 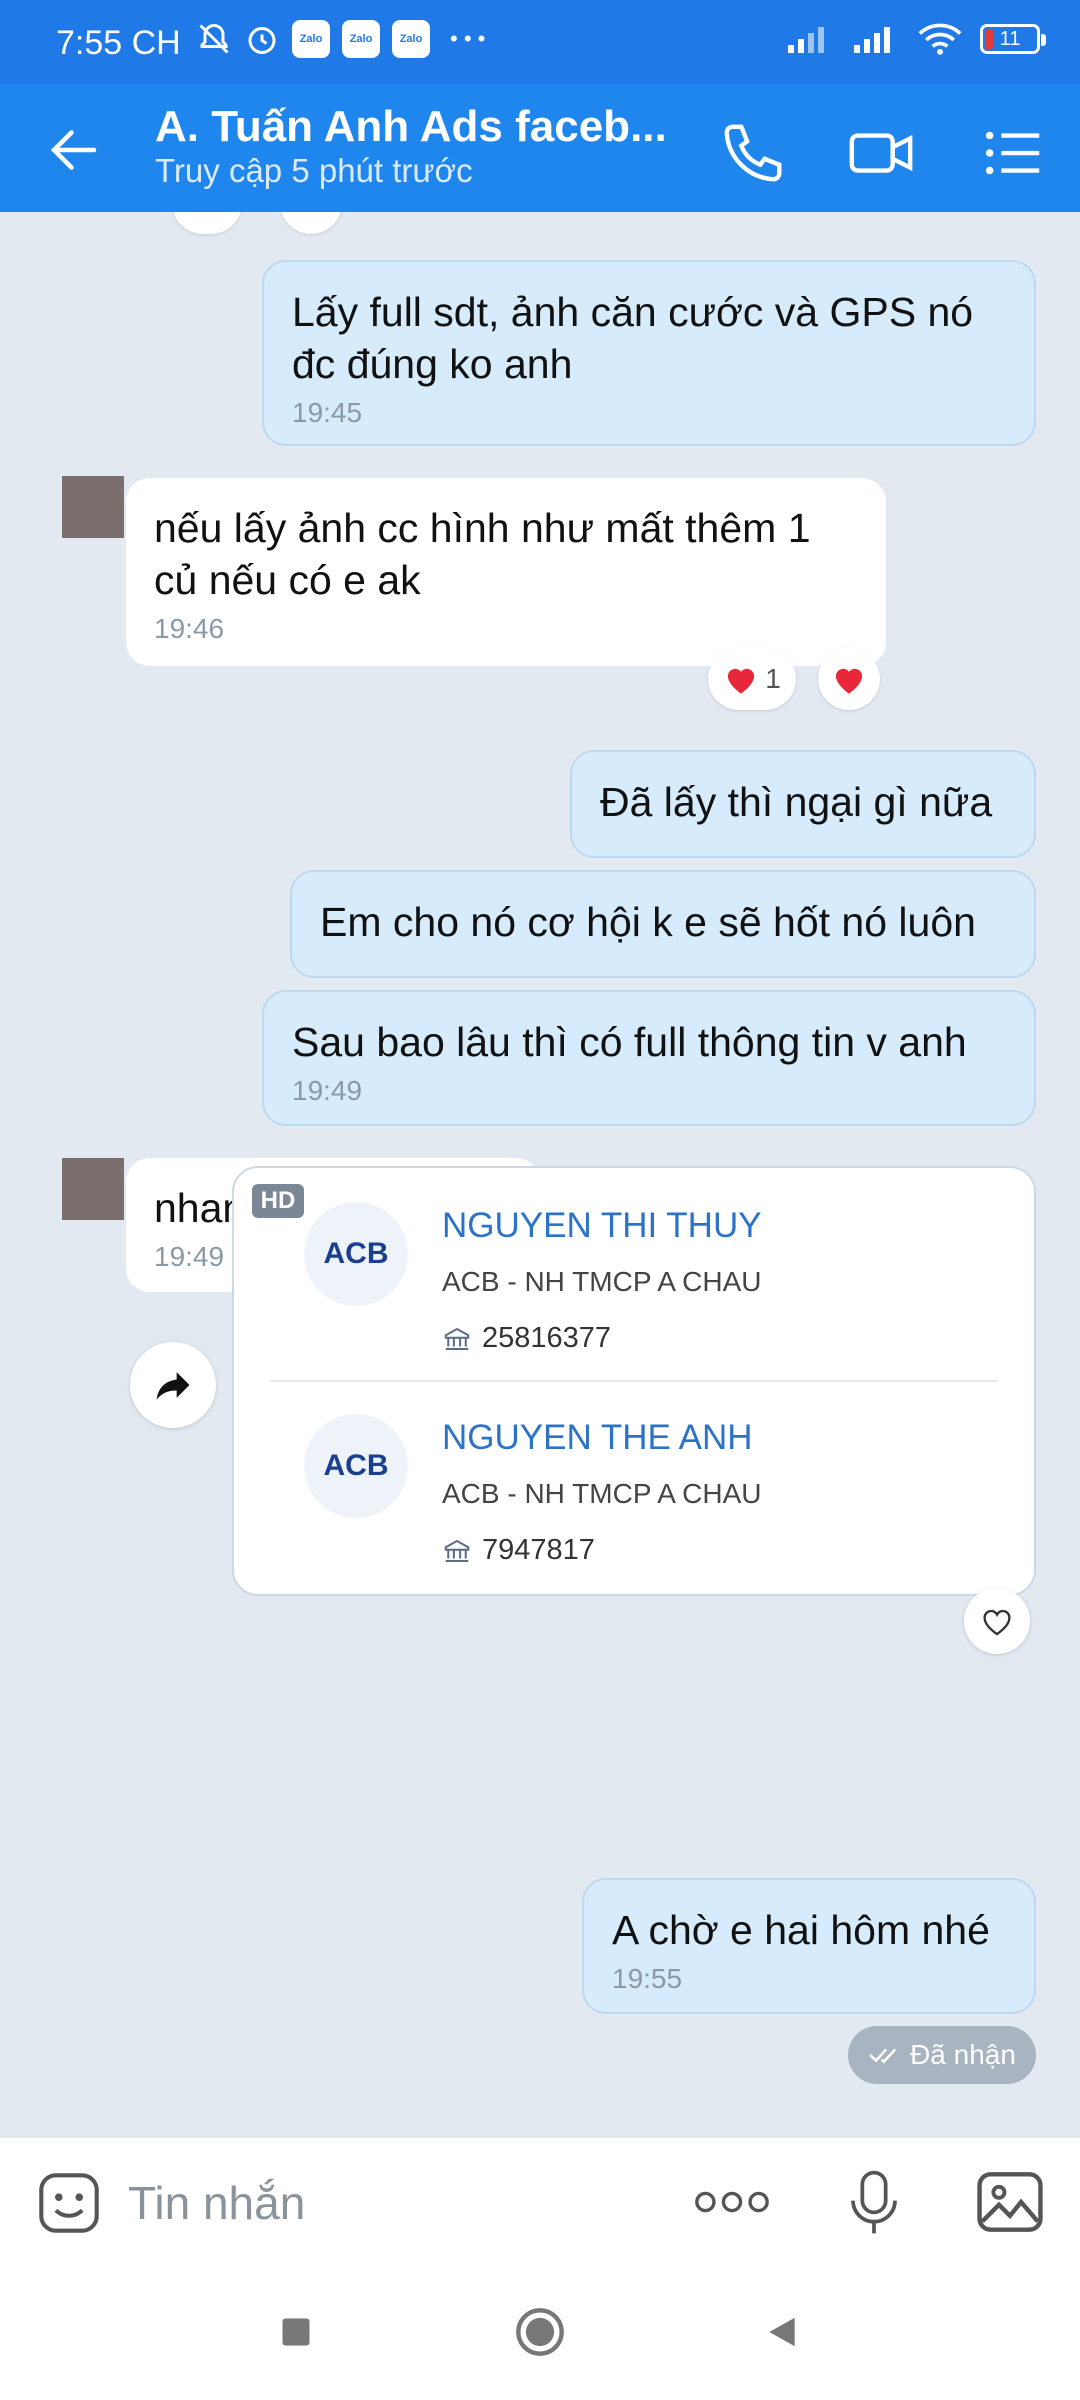 What do you see at coordinates (647, 1978) in the screenshot?
I see `message-time: 19:55` at bounding box center [647, 1978].